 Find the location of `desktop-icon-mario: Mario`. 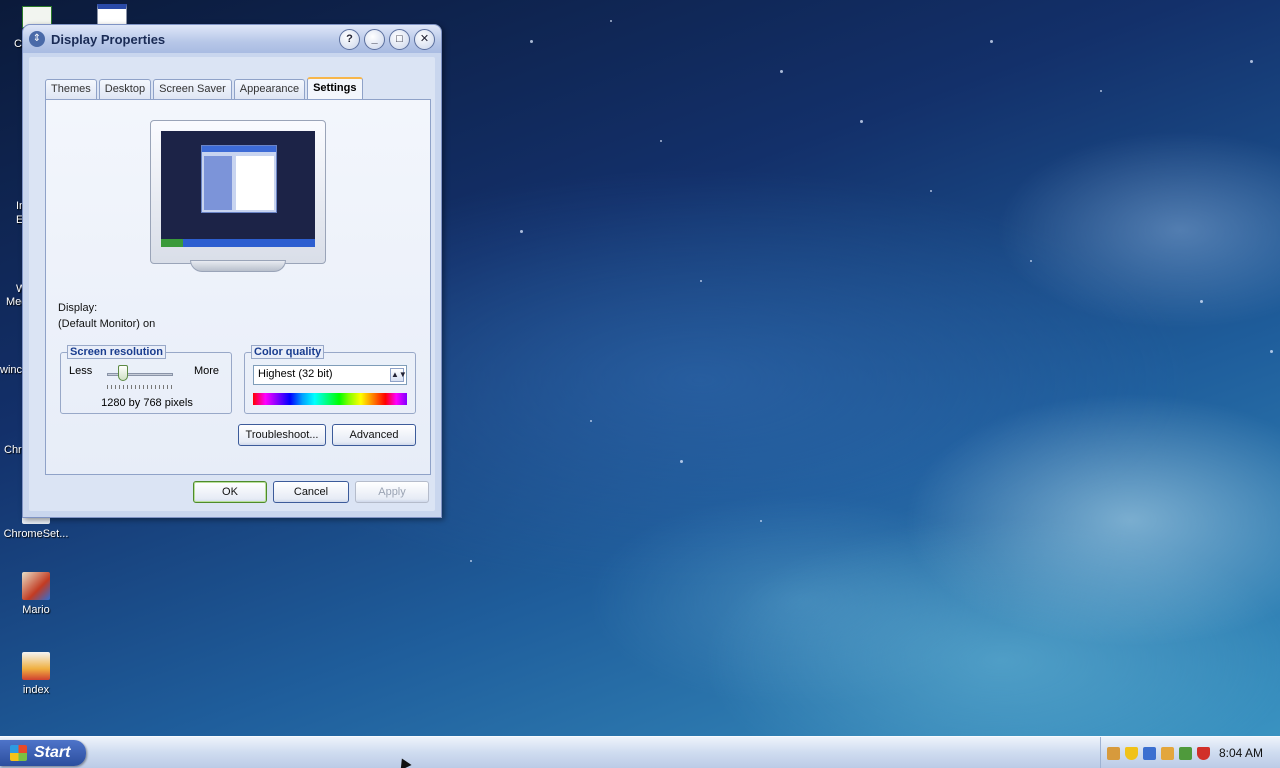

desktop-icon-mario: Mario is located at coordinates (36, 594).